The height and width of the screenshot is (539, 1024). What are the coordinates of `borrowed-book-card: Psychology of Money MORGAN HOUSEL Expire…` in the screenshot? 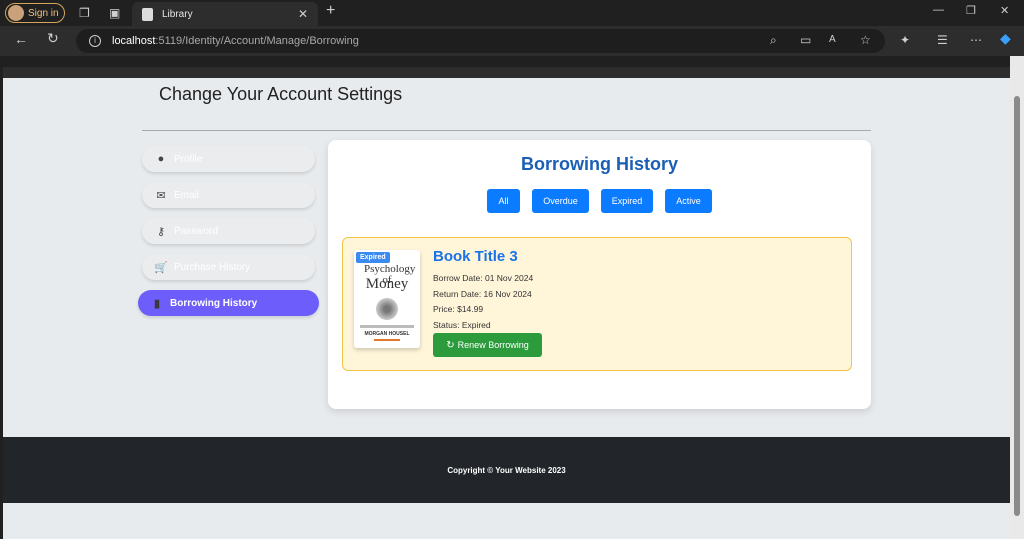 It's located at (597, 304).